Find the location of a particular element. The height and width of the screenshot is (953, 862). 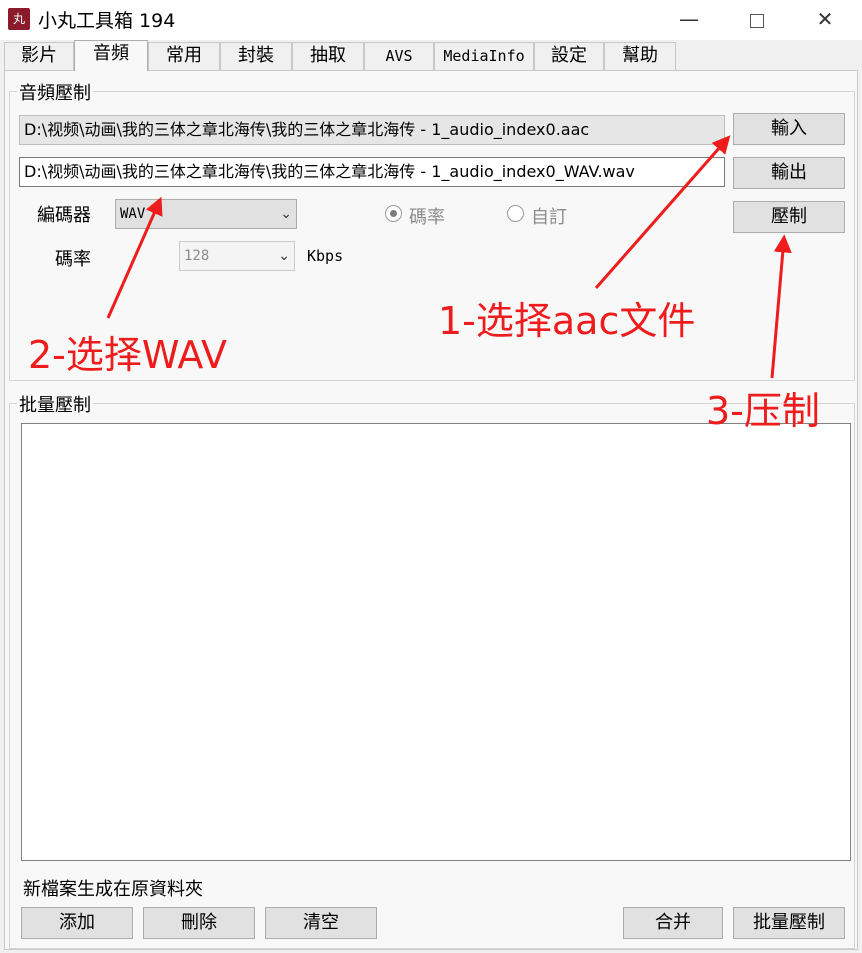

encoder-label: 編碼器 is located at coordinates (64, 215).